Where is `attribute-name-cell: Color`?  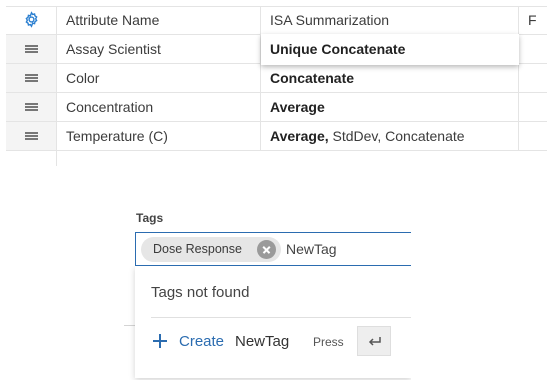
attribute-name-cell: Color is located at coordinates (159, 78).